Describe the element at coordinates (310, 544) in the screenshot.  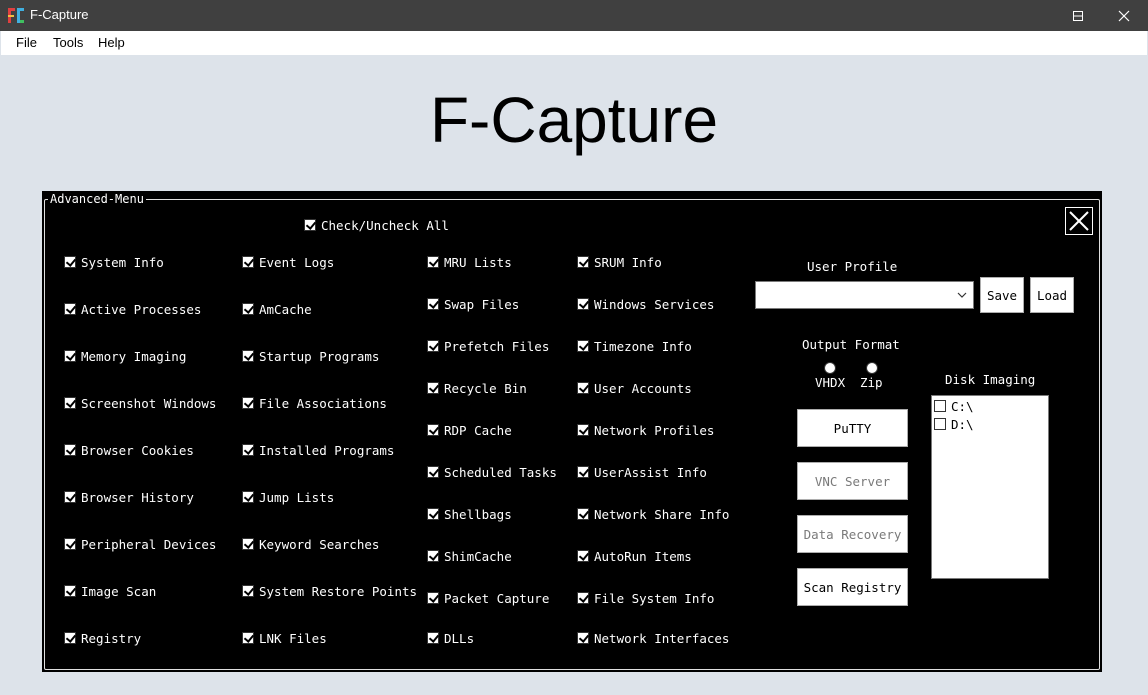
I see `option-checkbox-keyword-searches: Keyword Searches` at that location.